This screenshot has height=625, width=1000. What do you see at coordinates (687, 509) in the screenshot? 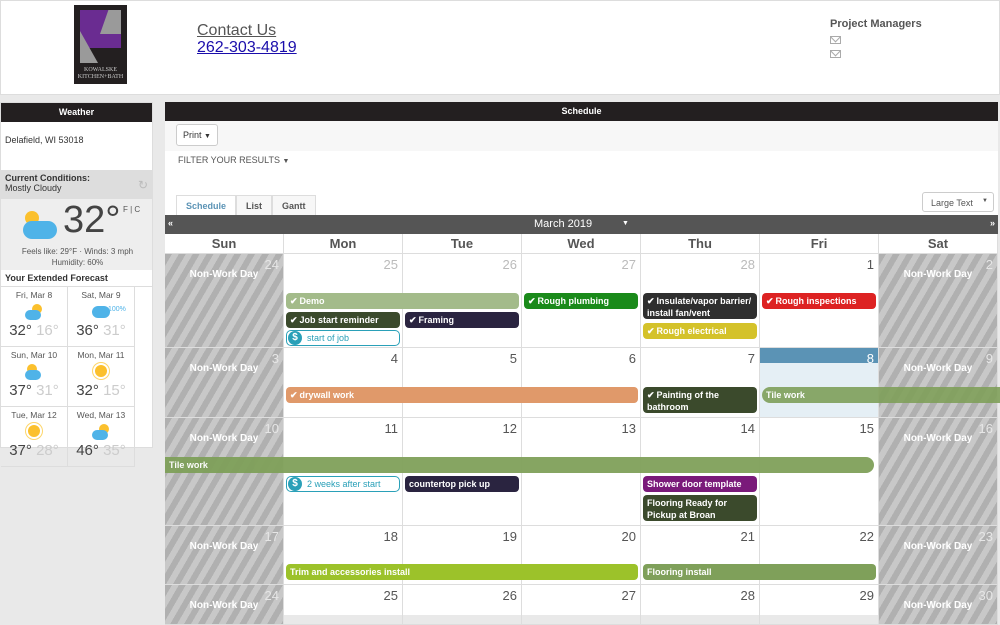
I see `event-label: Flooring Ready for Pickup at Broan` at bounding box center [687, 509].